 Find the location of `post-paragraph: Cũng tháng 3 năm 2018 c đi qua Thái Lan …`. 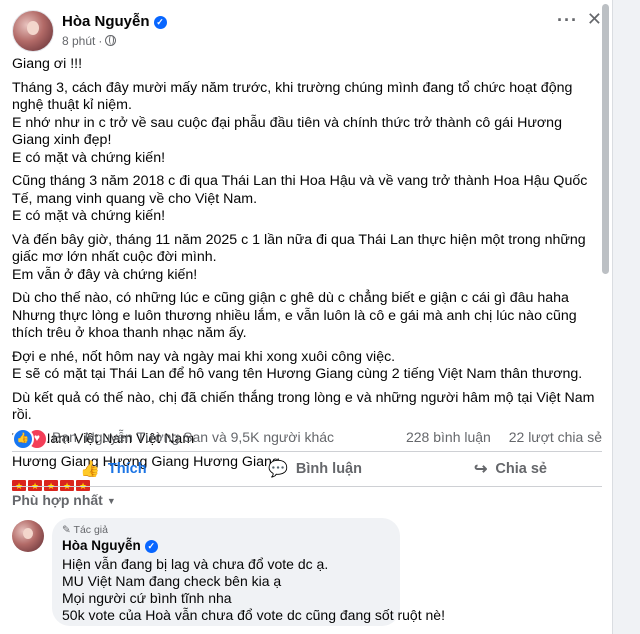

post-paragraph: Cũng tháng 3 năm 2018 c đi qua Thái Lan … is located at coordinates (307, 199).